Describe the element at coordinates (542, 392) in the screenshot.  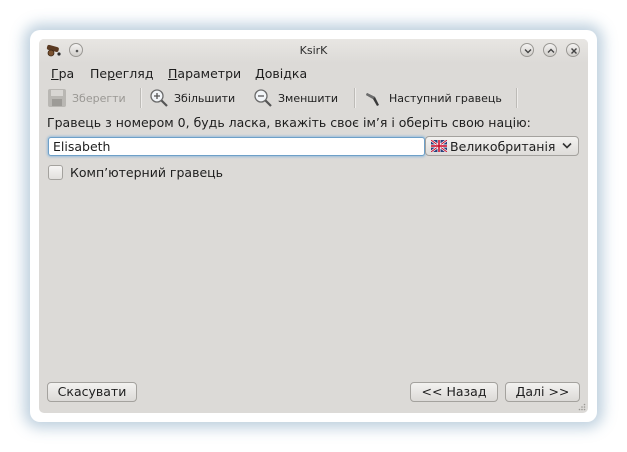
I see `next-button: Далі >>` at that location.